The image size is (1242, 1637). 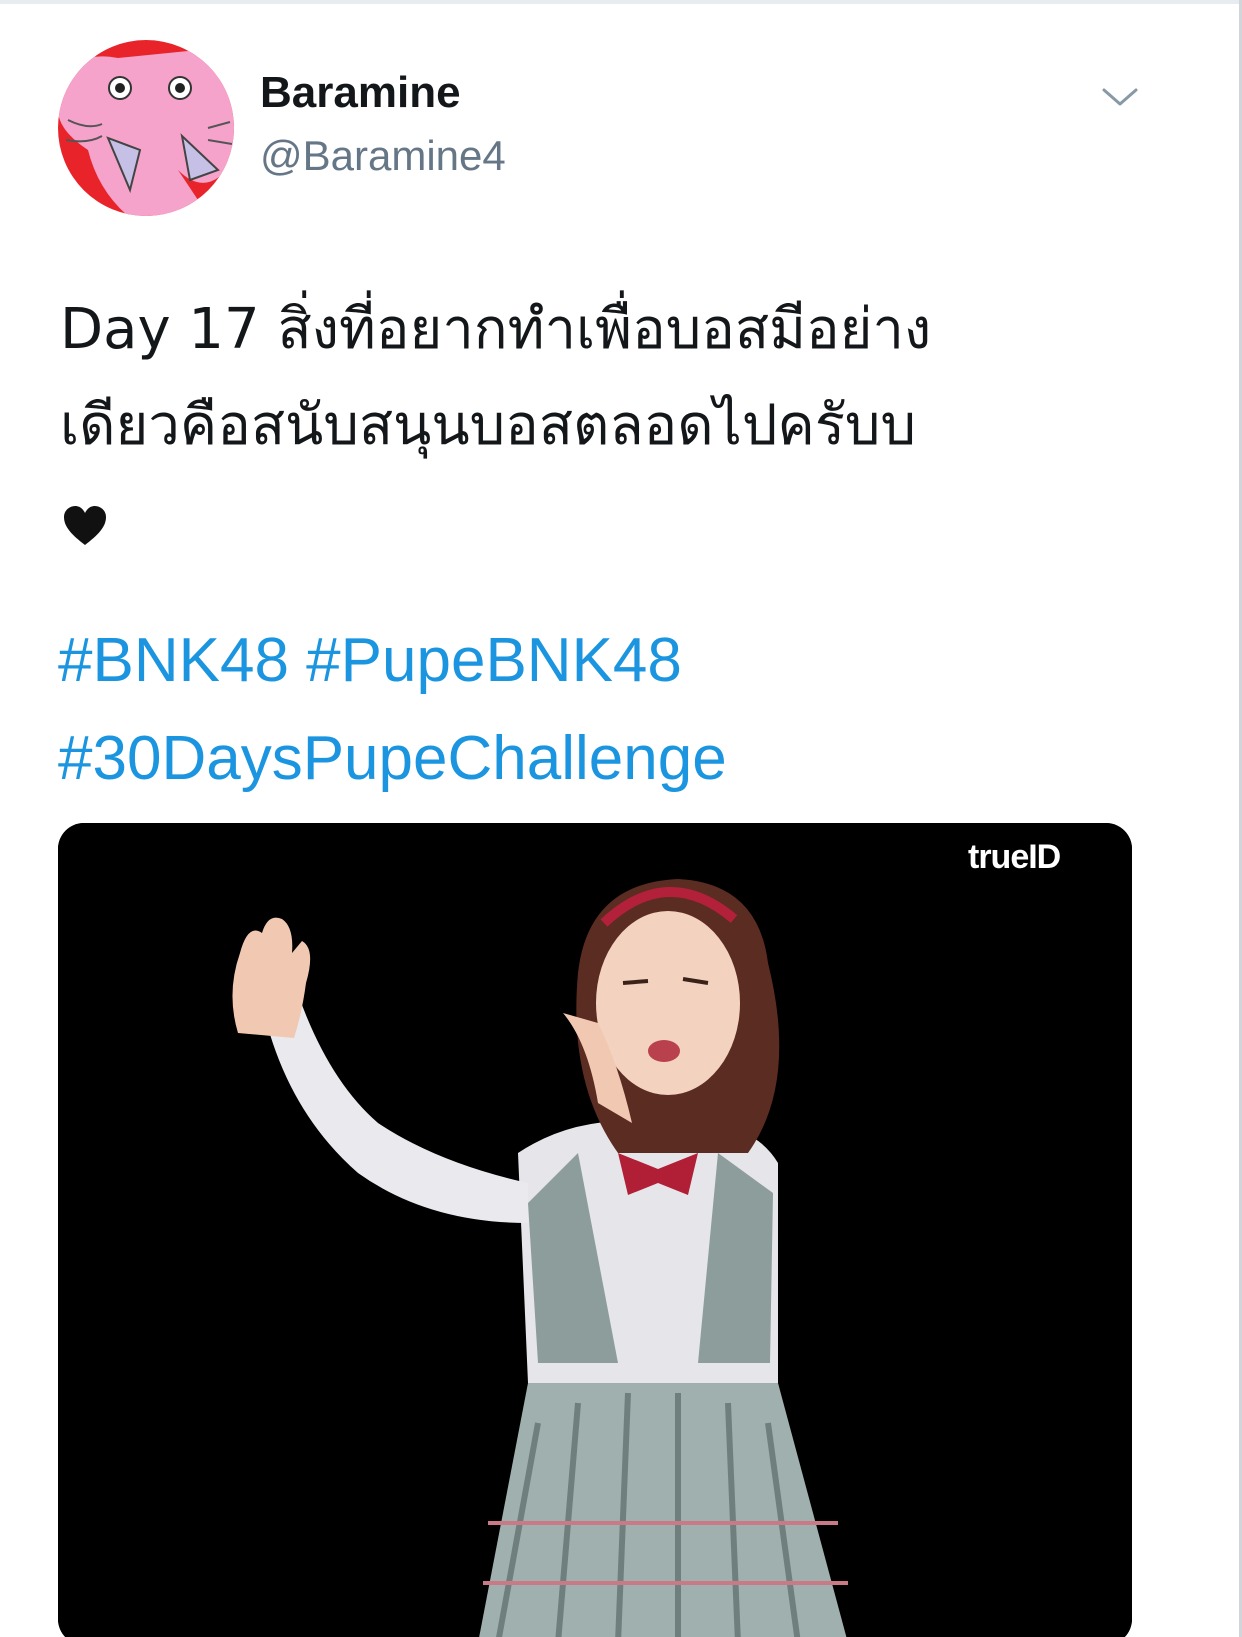 I want to click on black-heart-icon, so click(x=85, y=526).